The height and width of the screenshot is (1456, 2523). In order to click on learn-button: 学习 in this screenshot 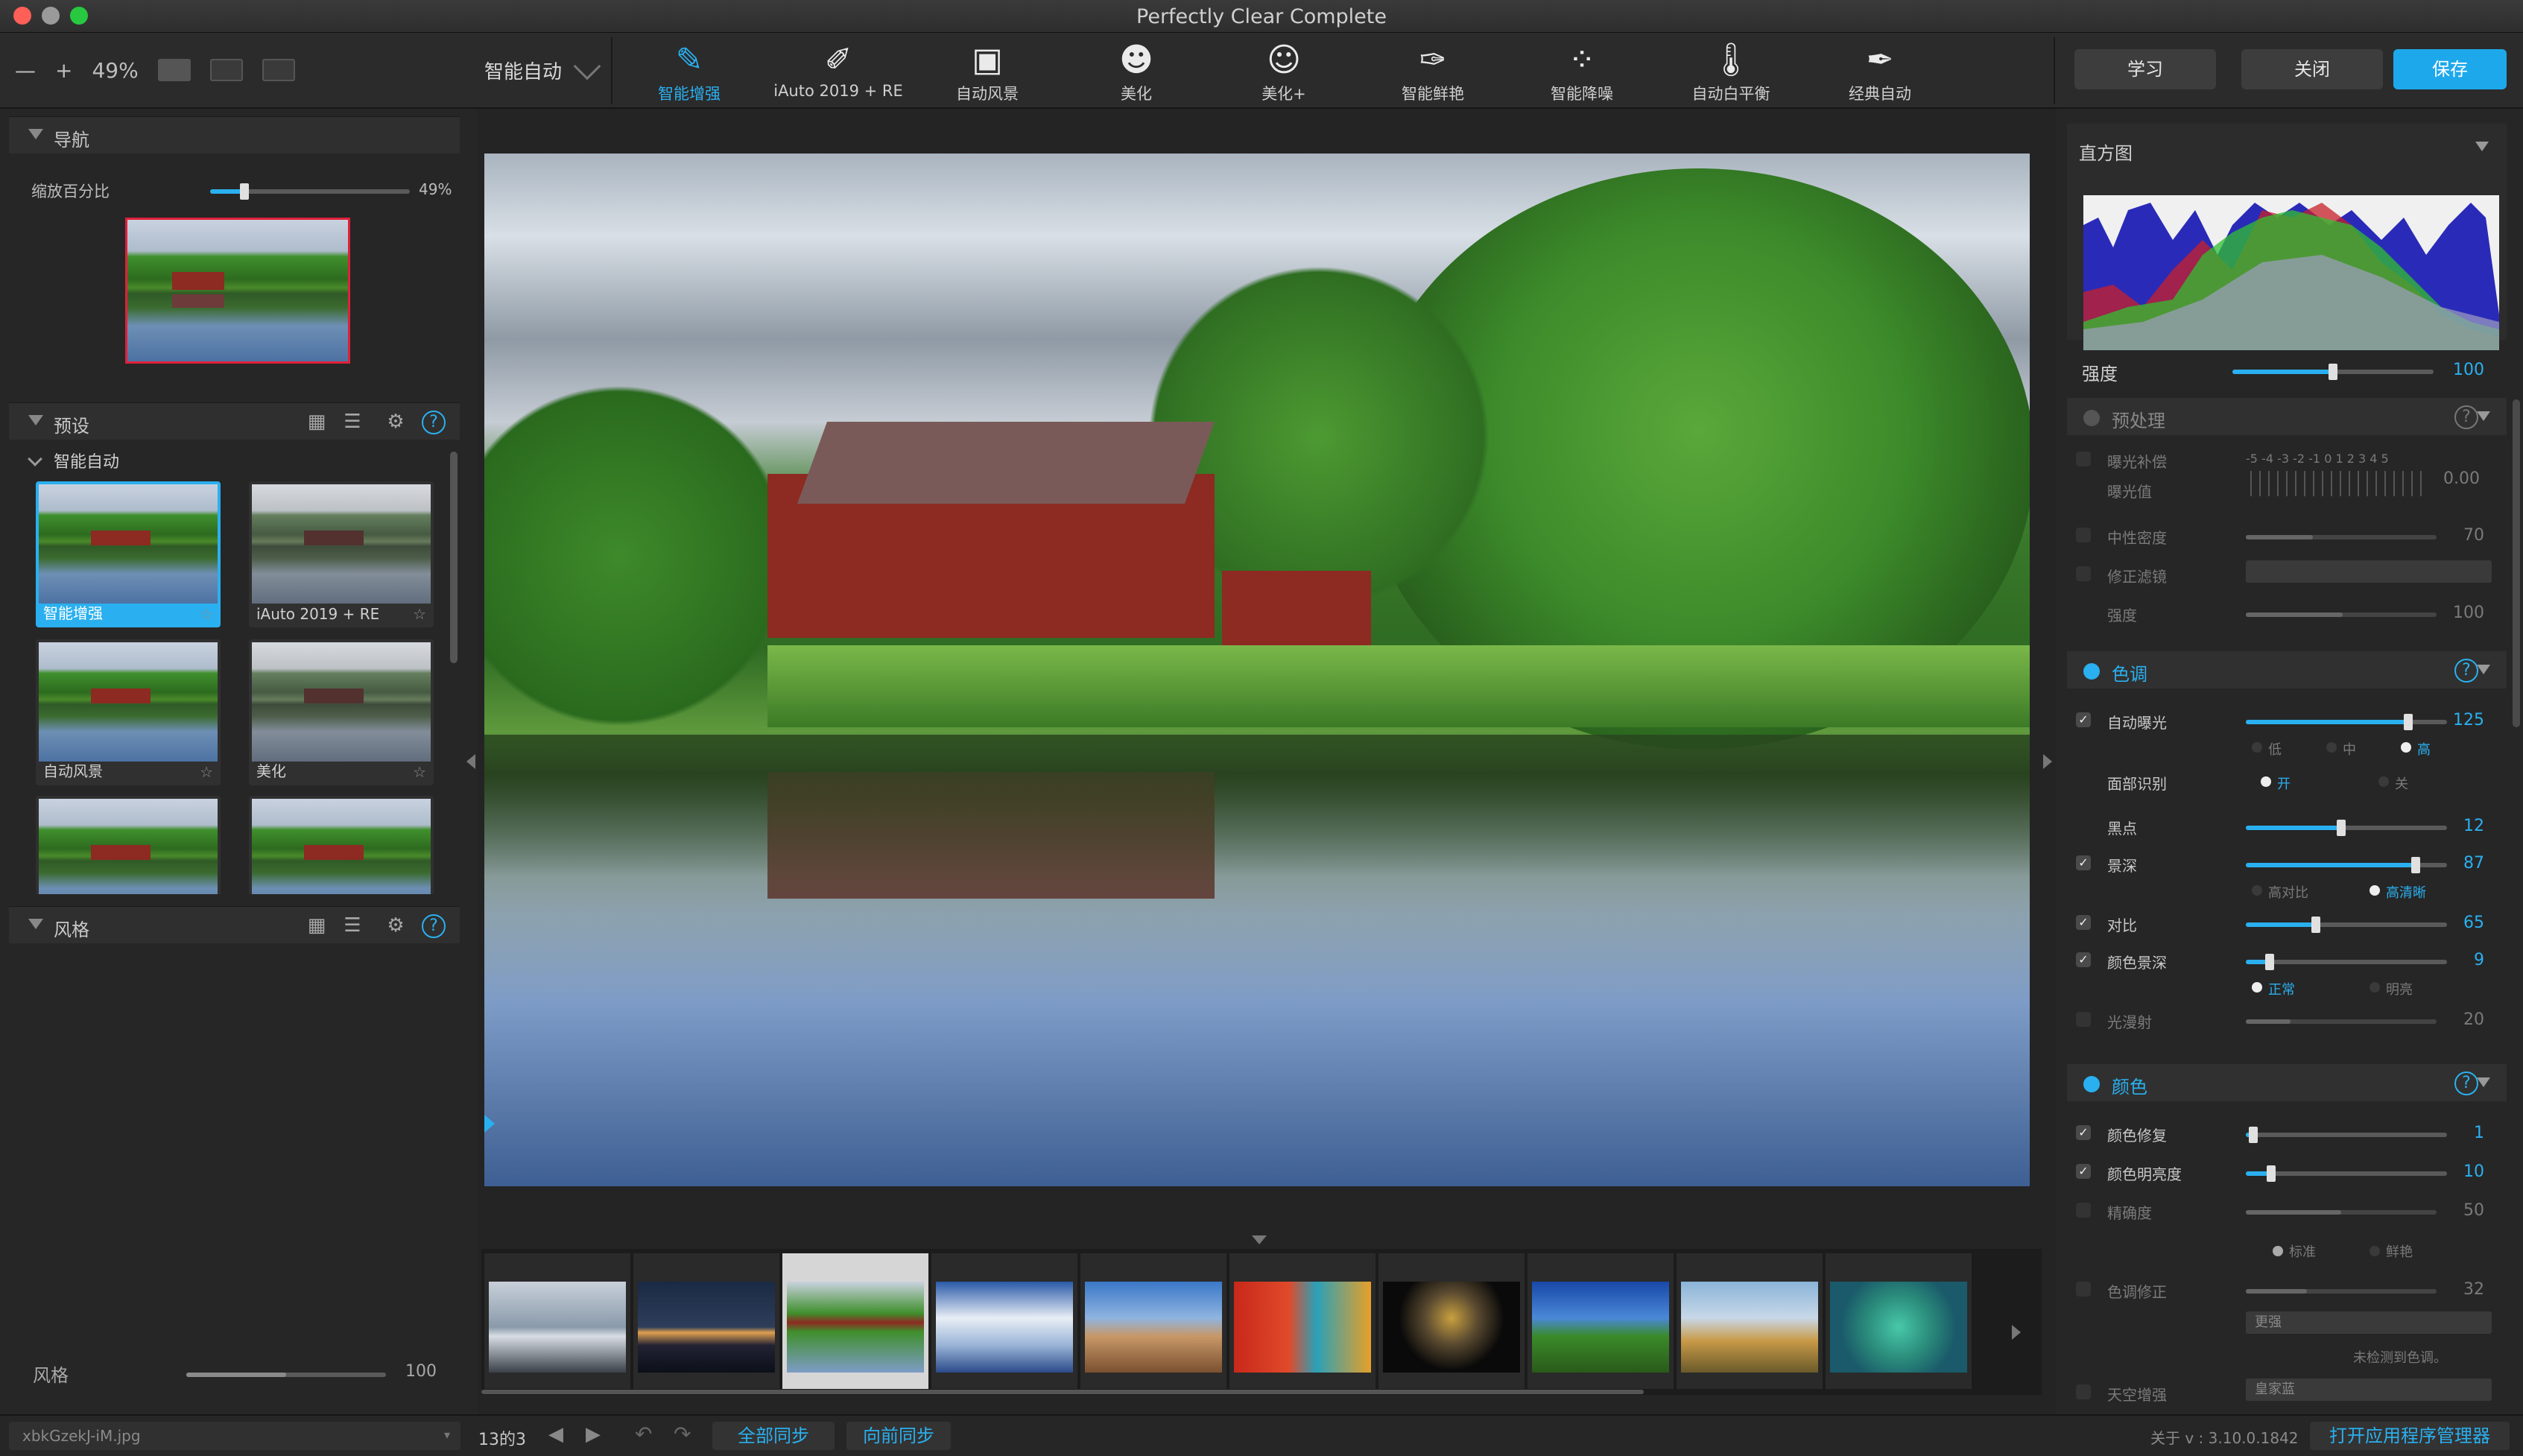, I will do `click(2145, 69)`.